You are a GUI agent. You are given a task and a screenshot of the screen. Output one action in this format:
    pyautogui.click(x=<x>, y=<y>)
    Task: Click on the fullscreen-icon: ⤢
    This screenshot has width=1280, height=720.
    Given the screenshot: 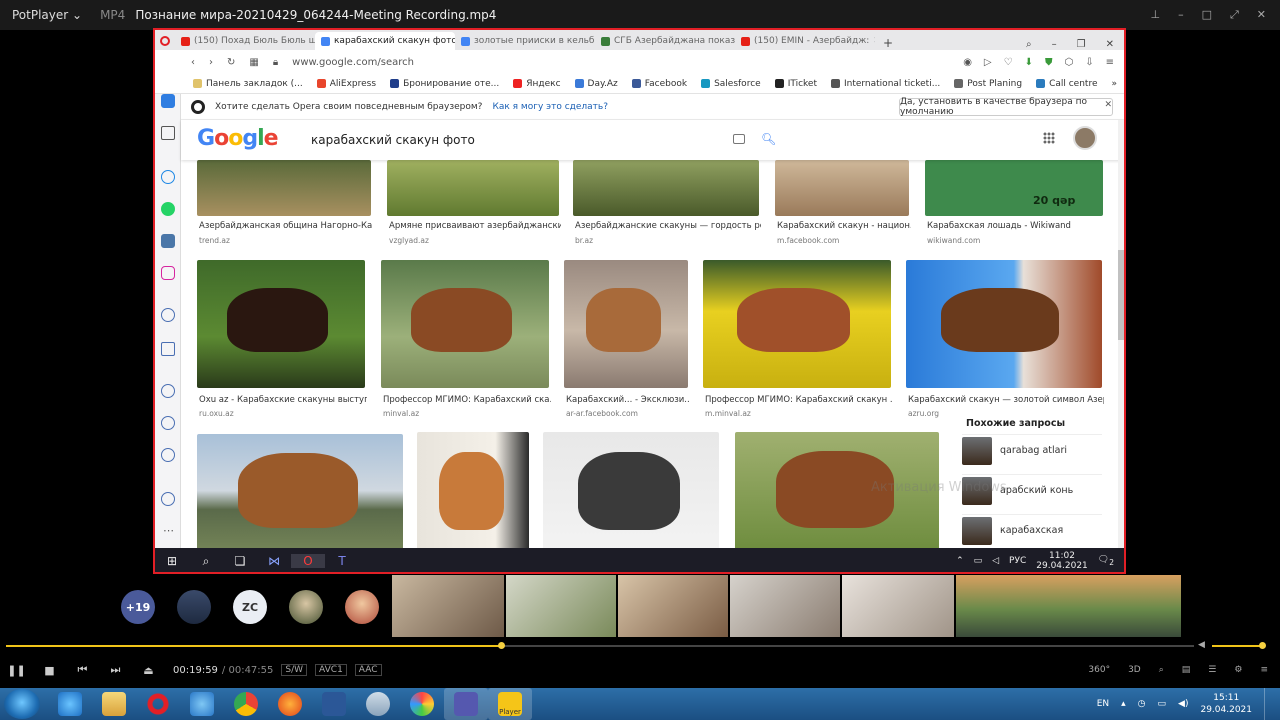 What is the action you would take?
    pyautogui.click(x=1234, y=15)
    